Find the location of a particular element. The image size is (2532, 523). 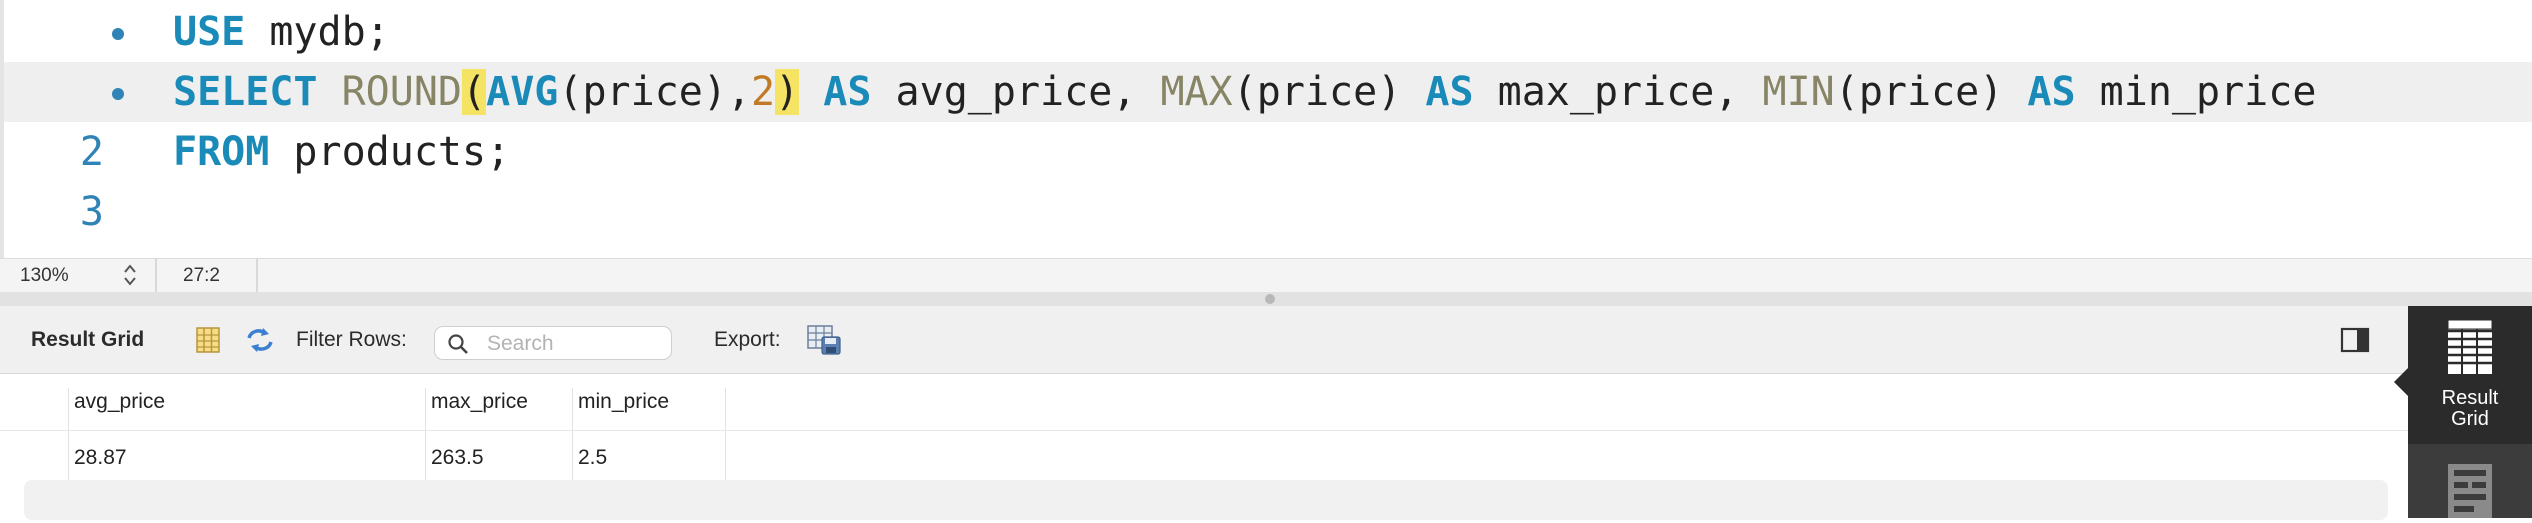

code-text: FROM products; is located at coordinates (341, 152).